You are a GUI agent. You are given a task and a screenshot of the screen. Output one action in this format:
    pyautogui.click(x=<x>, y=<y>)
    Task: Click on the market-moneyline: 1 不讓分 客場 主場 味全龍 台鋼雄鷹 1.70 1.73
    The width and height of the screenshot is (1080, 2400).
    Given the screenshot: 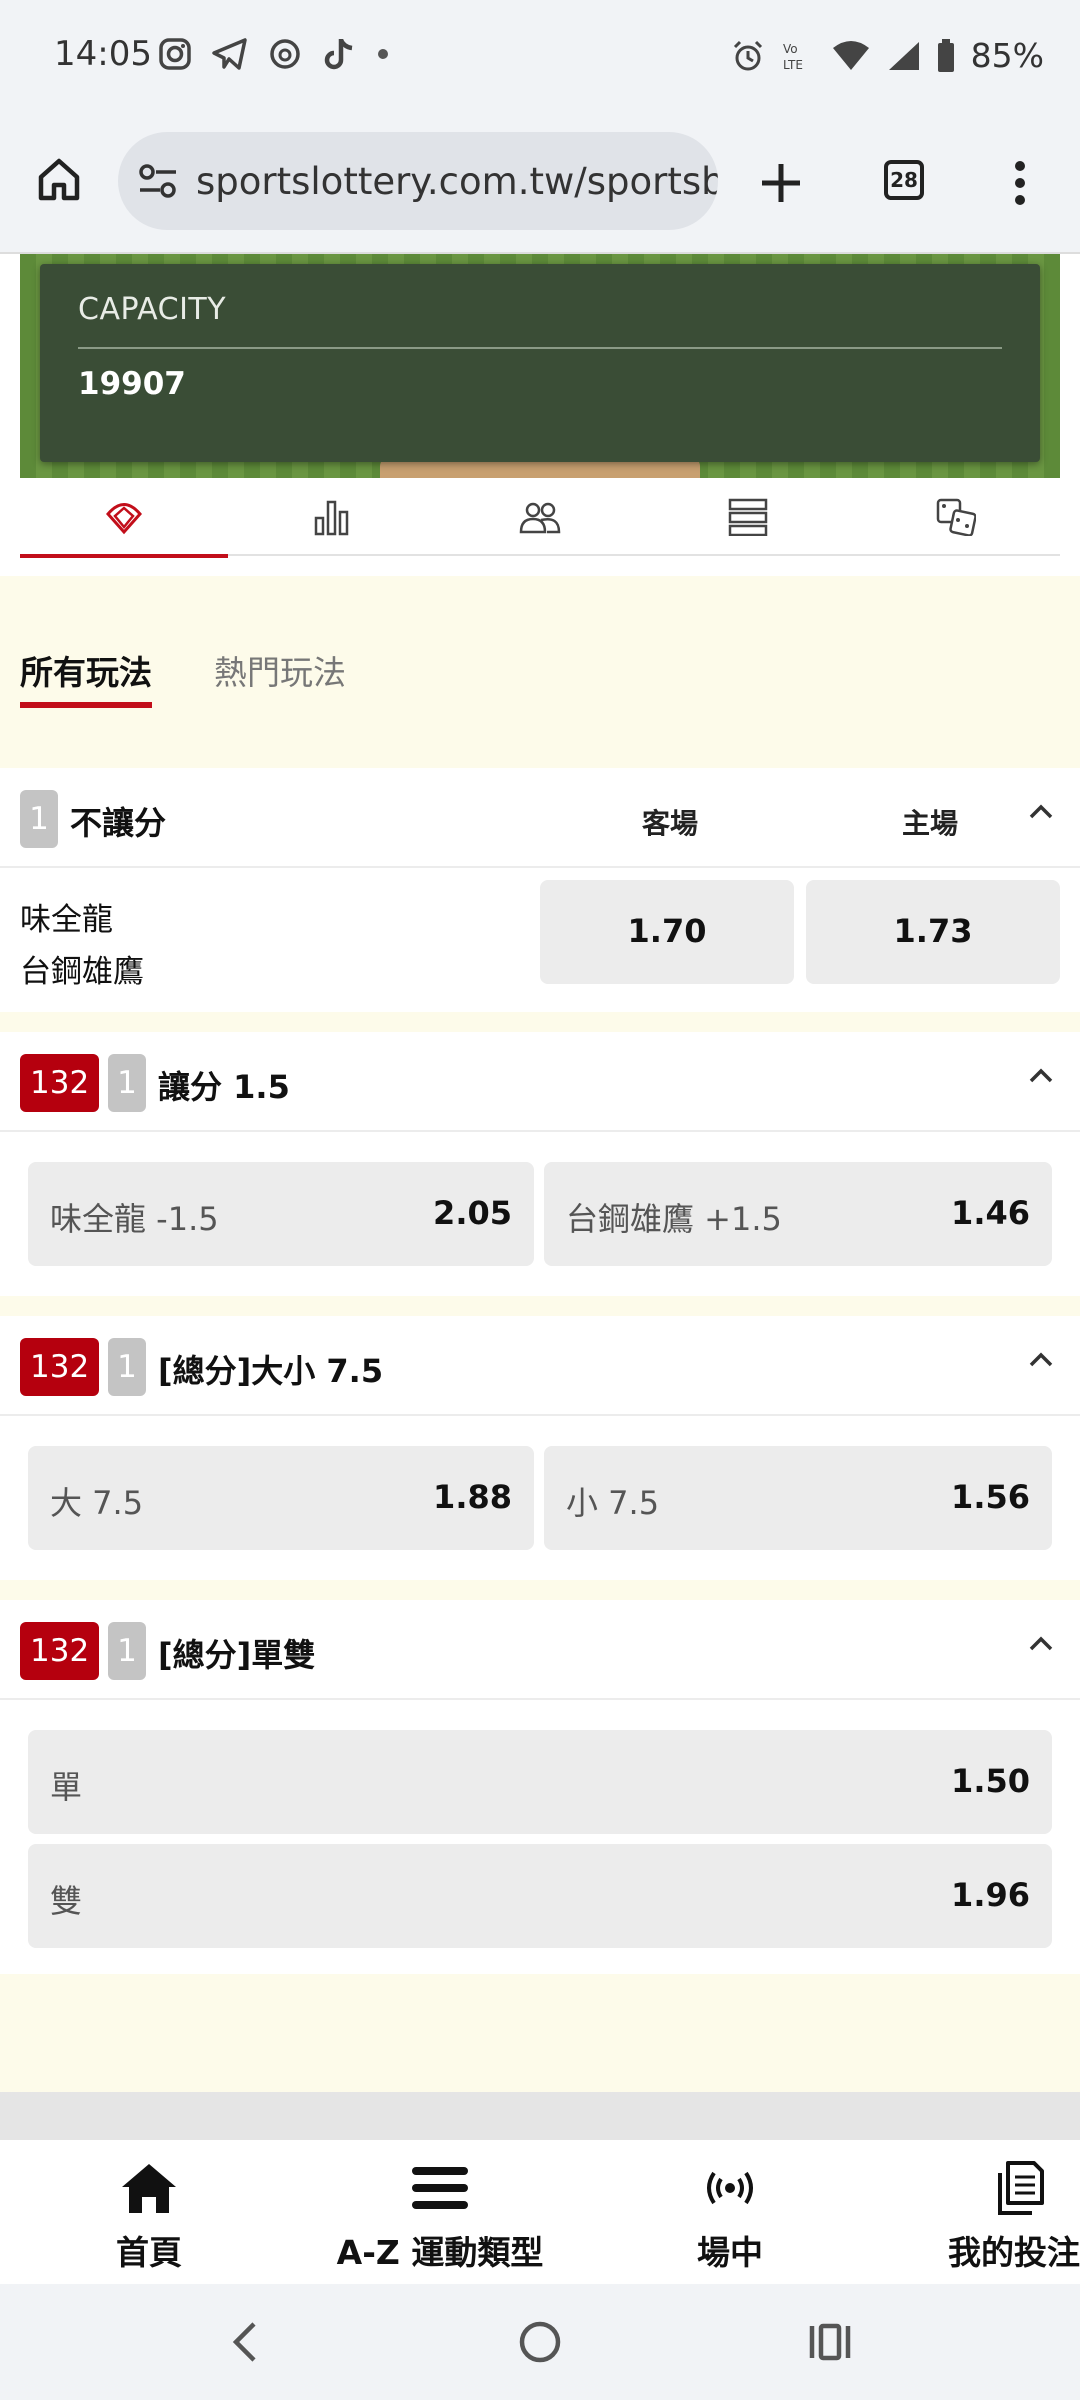 What is the action you would take?
    pyautogui.click(x=540, y=890)
    